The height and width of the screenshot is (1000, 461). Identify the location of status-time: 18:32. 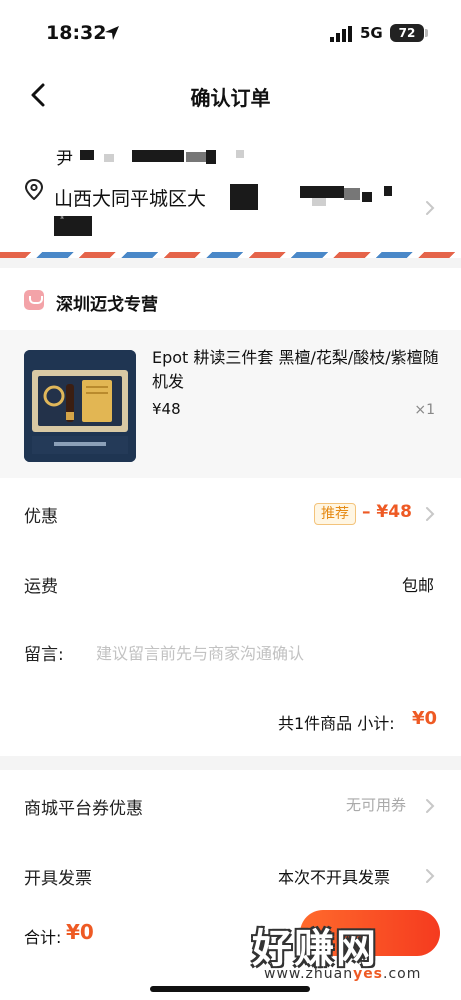
(76, 33).